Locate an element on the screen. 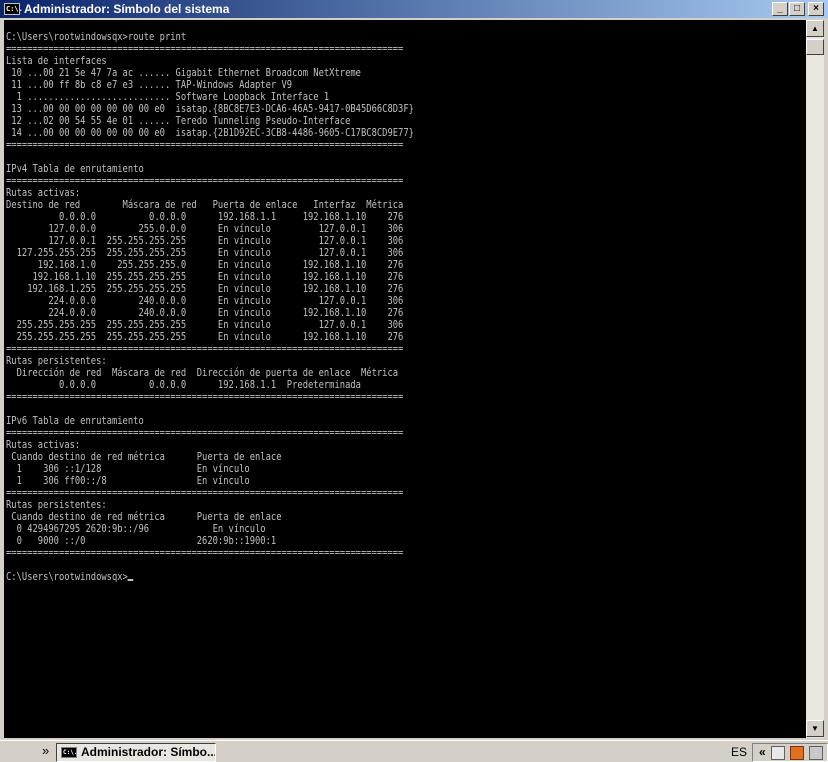 The width and height of the screenshot is (828, 762). scroll-thumb is located at coordinates (815, 47).